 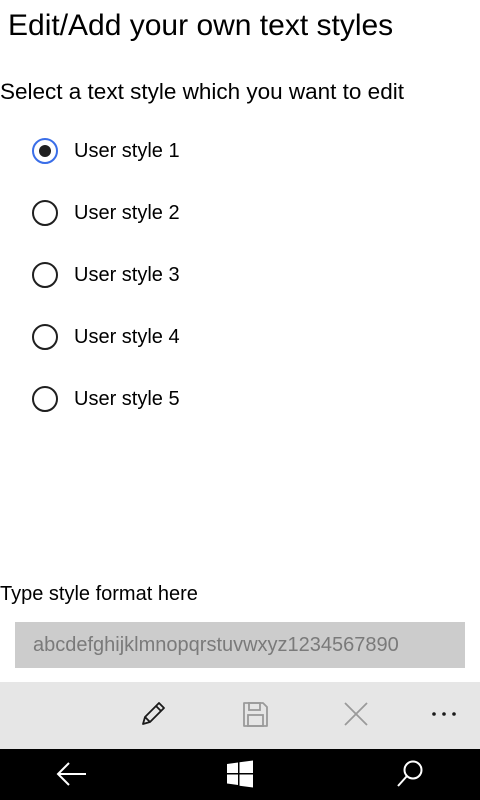 I want to click on start-button, so click(x=240, y=774).